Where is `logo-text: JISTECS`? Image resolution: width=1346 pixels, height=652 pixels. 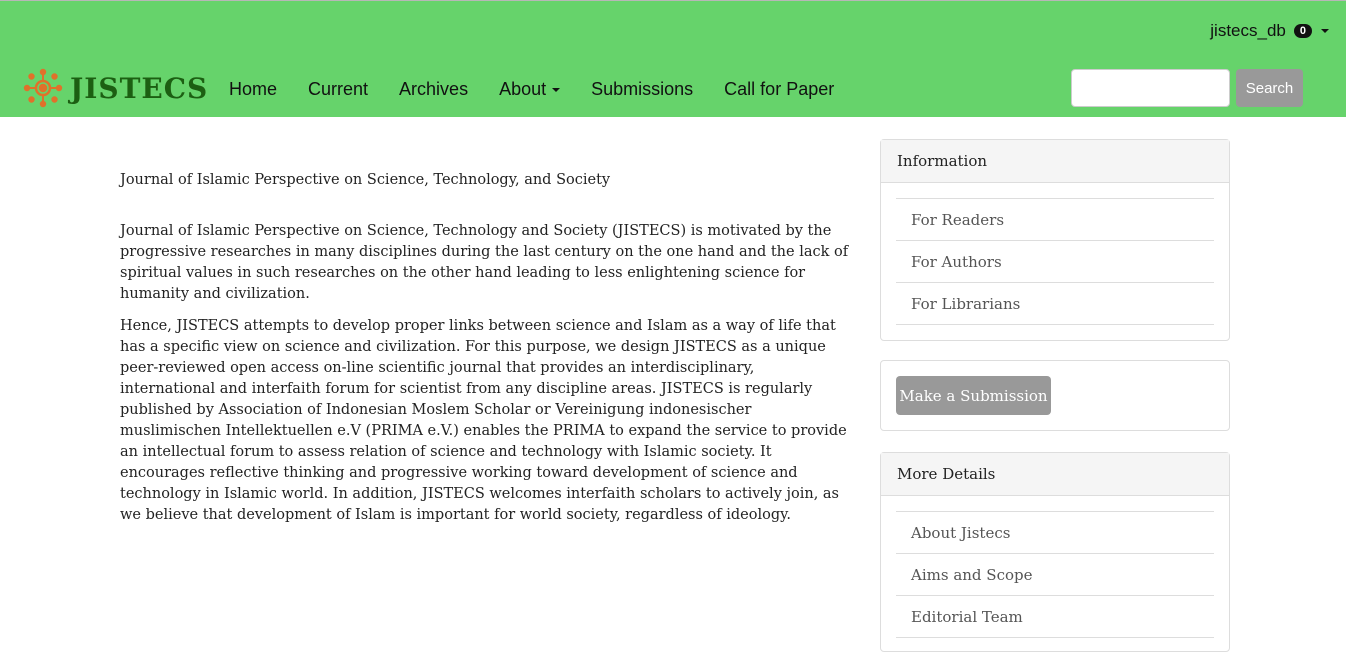
logo-text: JISTECS is located at coordinates (139, 88).